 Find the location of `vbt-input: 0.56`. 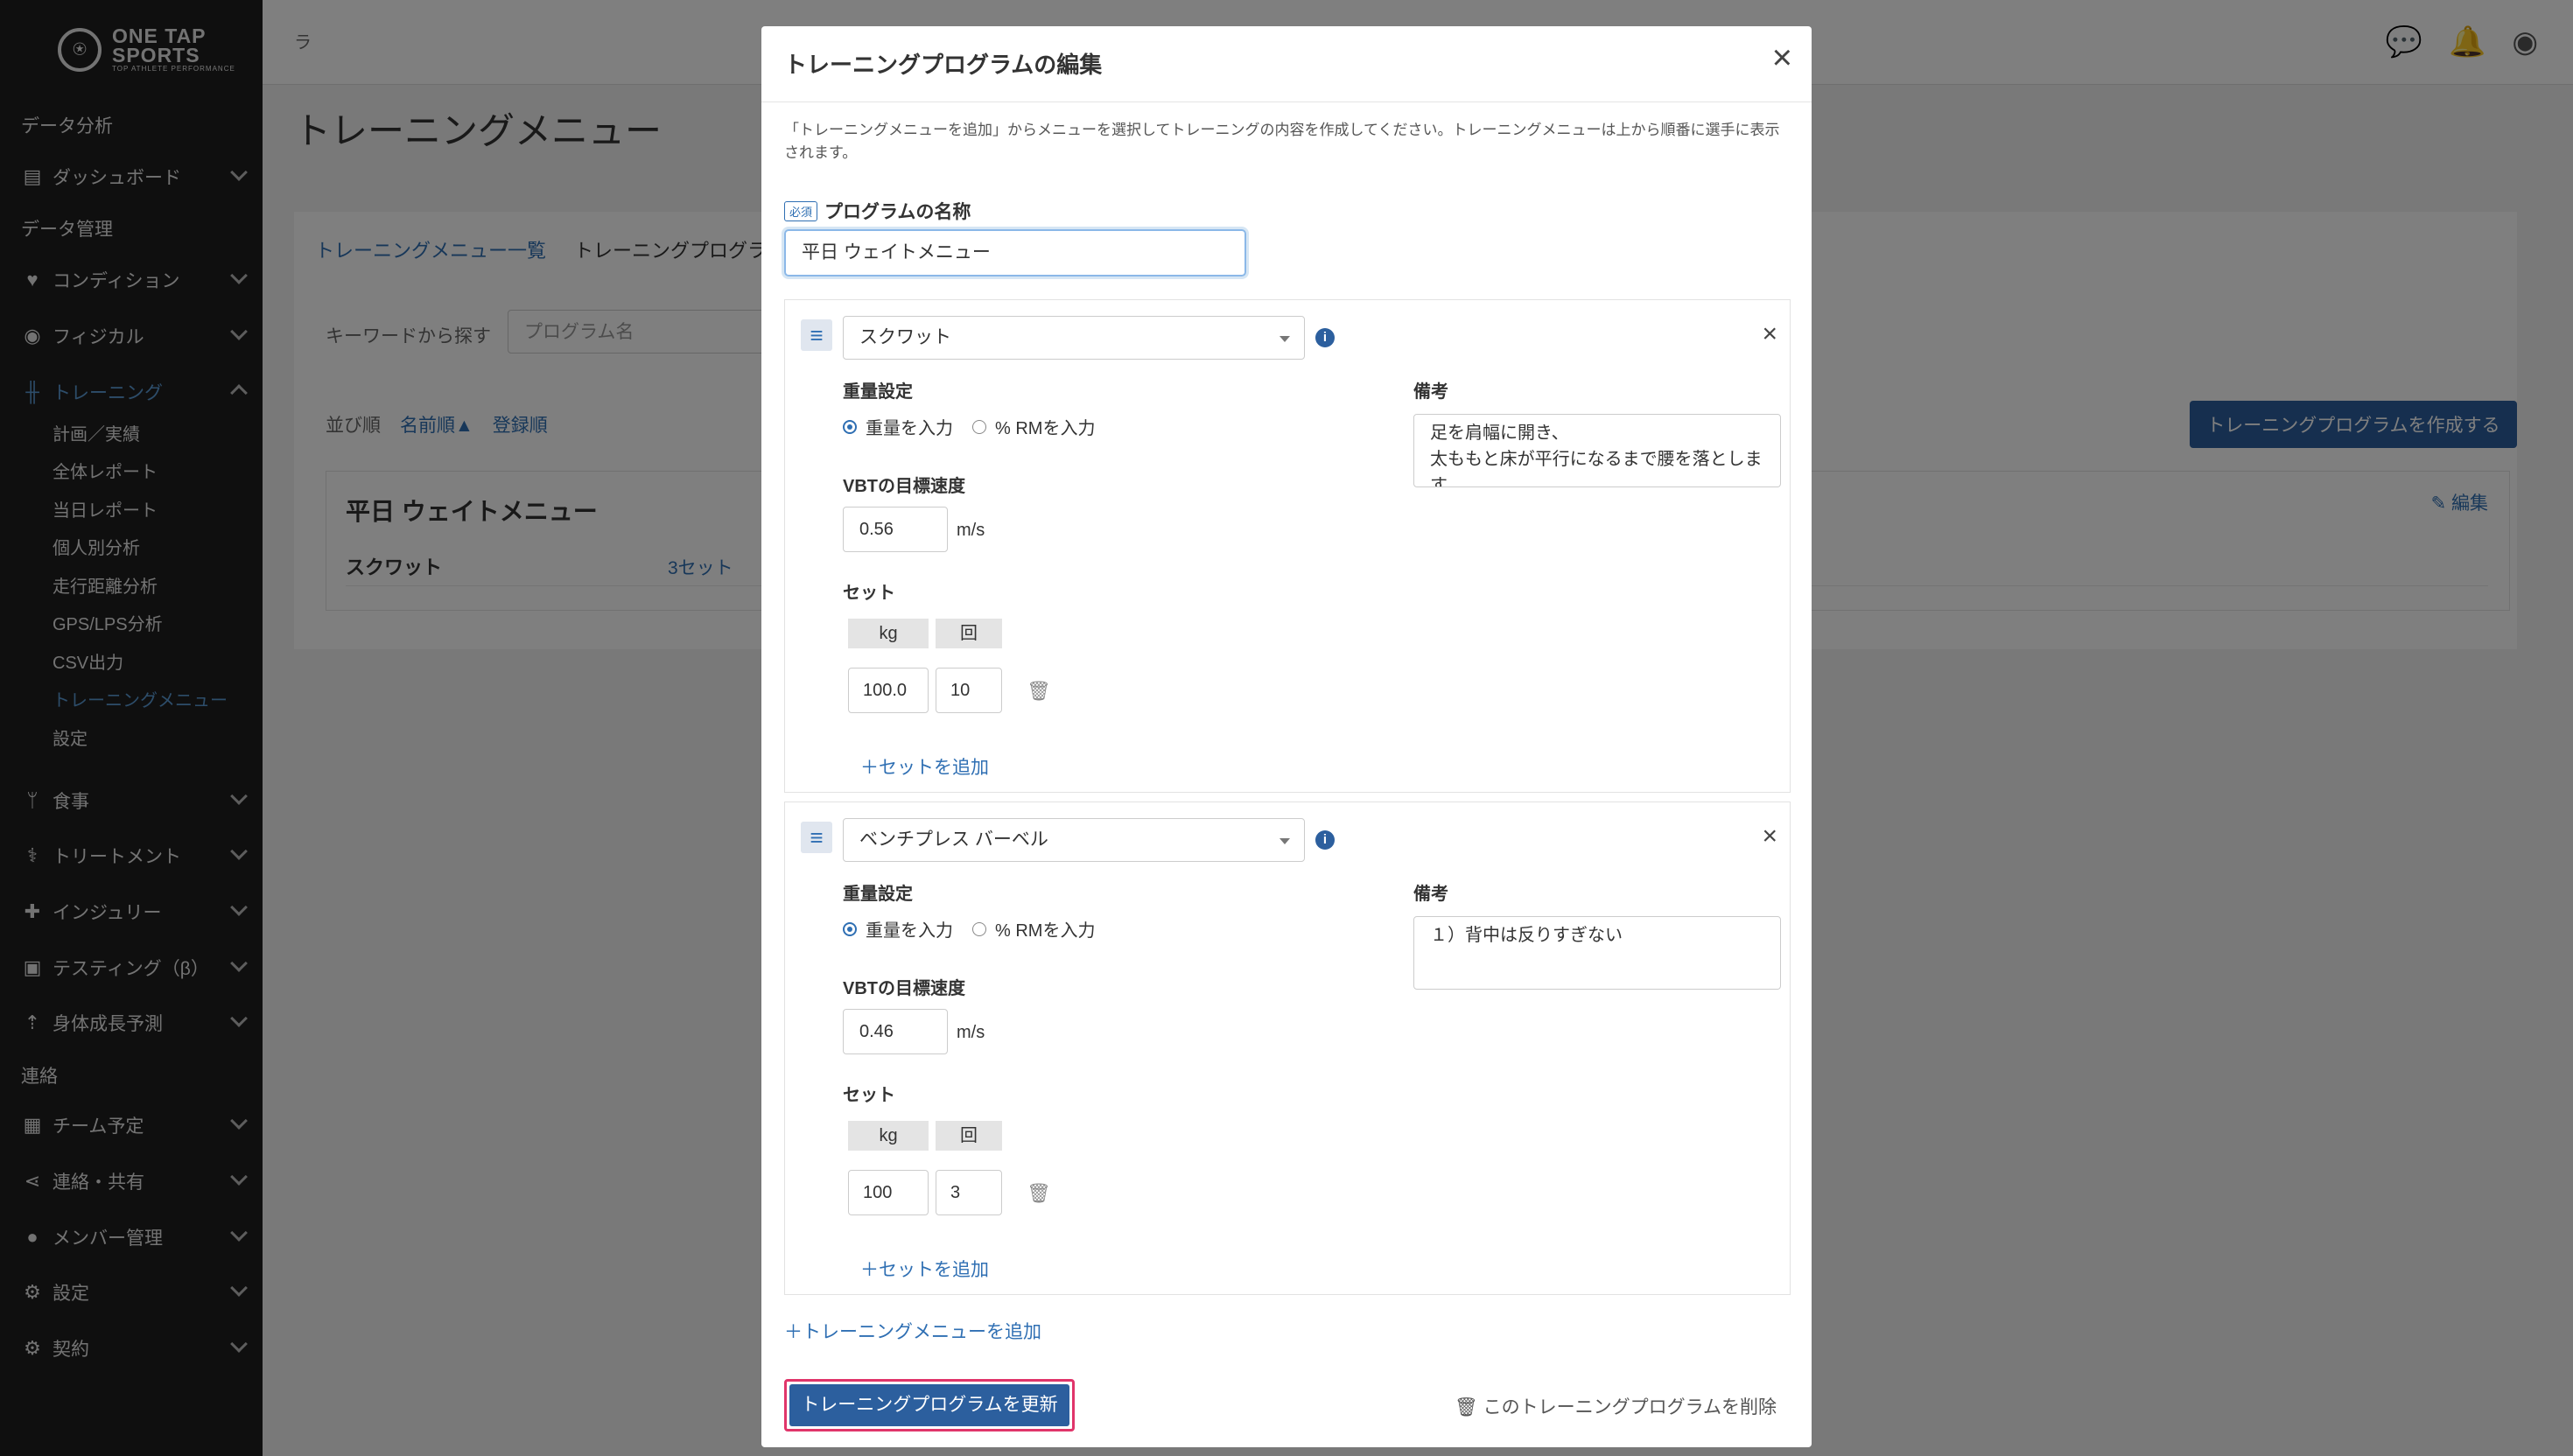

vbt-input: 0.56 is located at coordinates (895, 529).